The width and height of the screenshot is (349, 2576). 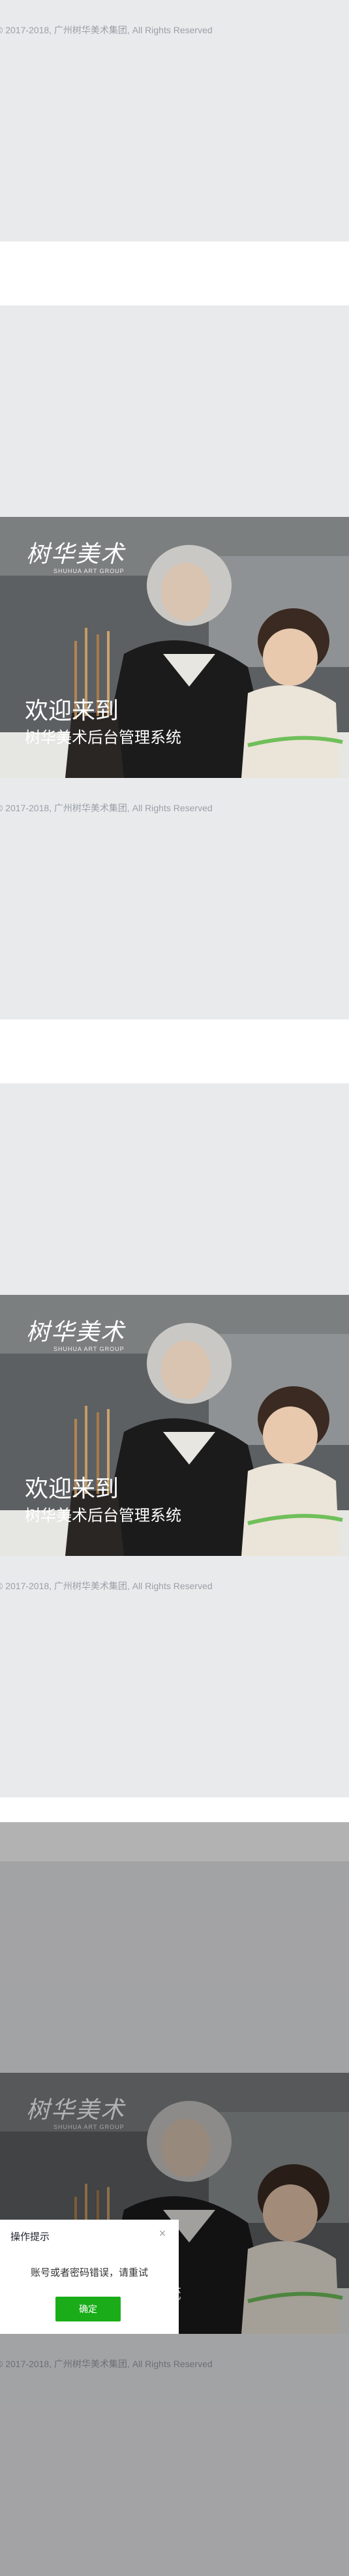 What do you see at coordinates (89, 2272) in the screenshot?
I see `dialog-message: 账号或者密码错误，请重试` at bounding box center [89, 2272].